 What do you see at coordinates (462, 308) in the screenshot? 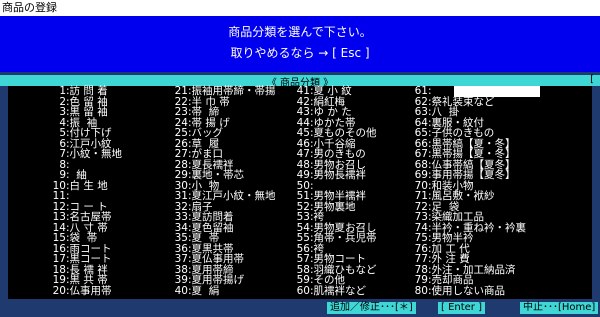
I see `enter-key: [ Enter ]` at bounding box center [462, 308].